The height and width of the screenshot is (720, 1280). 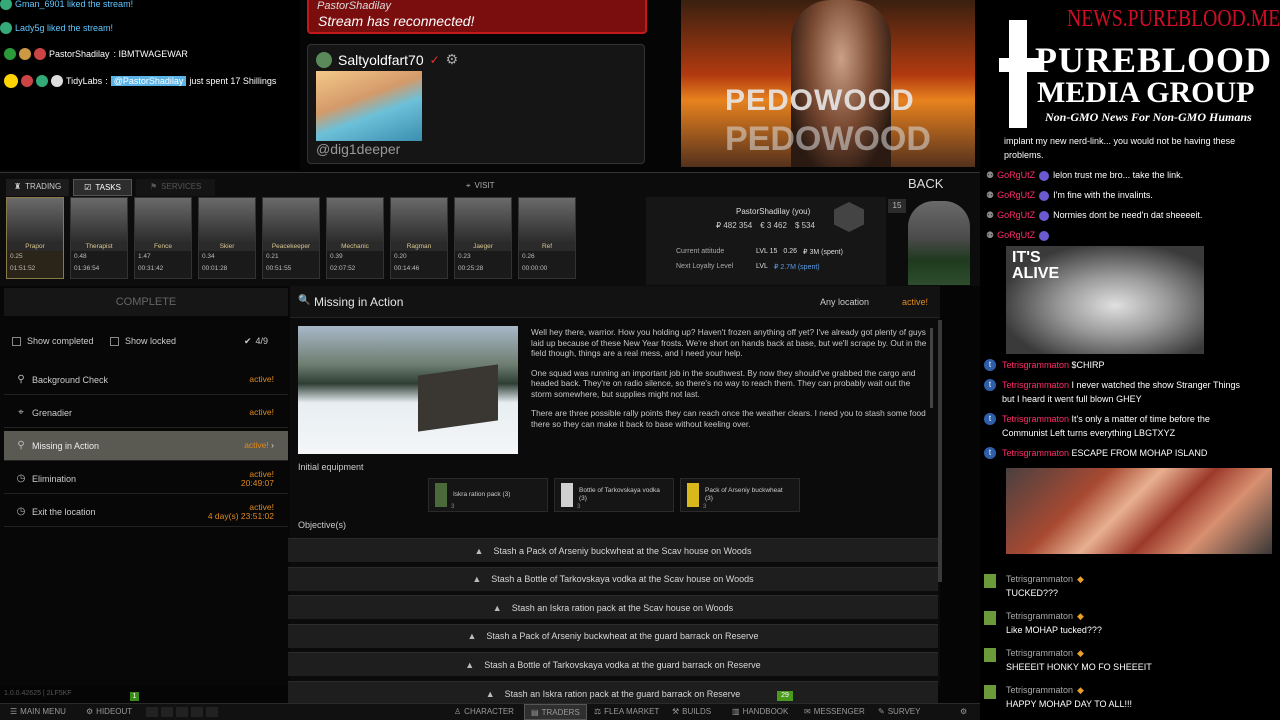 What do you see at coordinates (547, 246) in the screenshot?
I see `trader-name: Ref` at bounding box center [547, 246].